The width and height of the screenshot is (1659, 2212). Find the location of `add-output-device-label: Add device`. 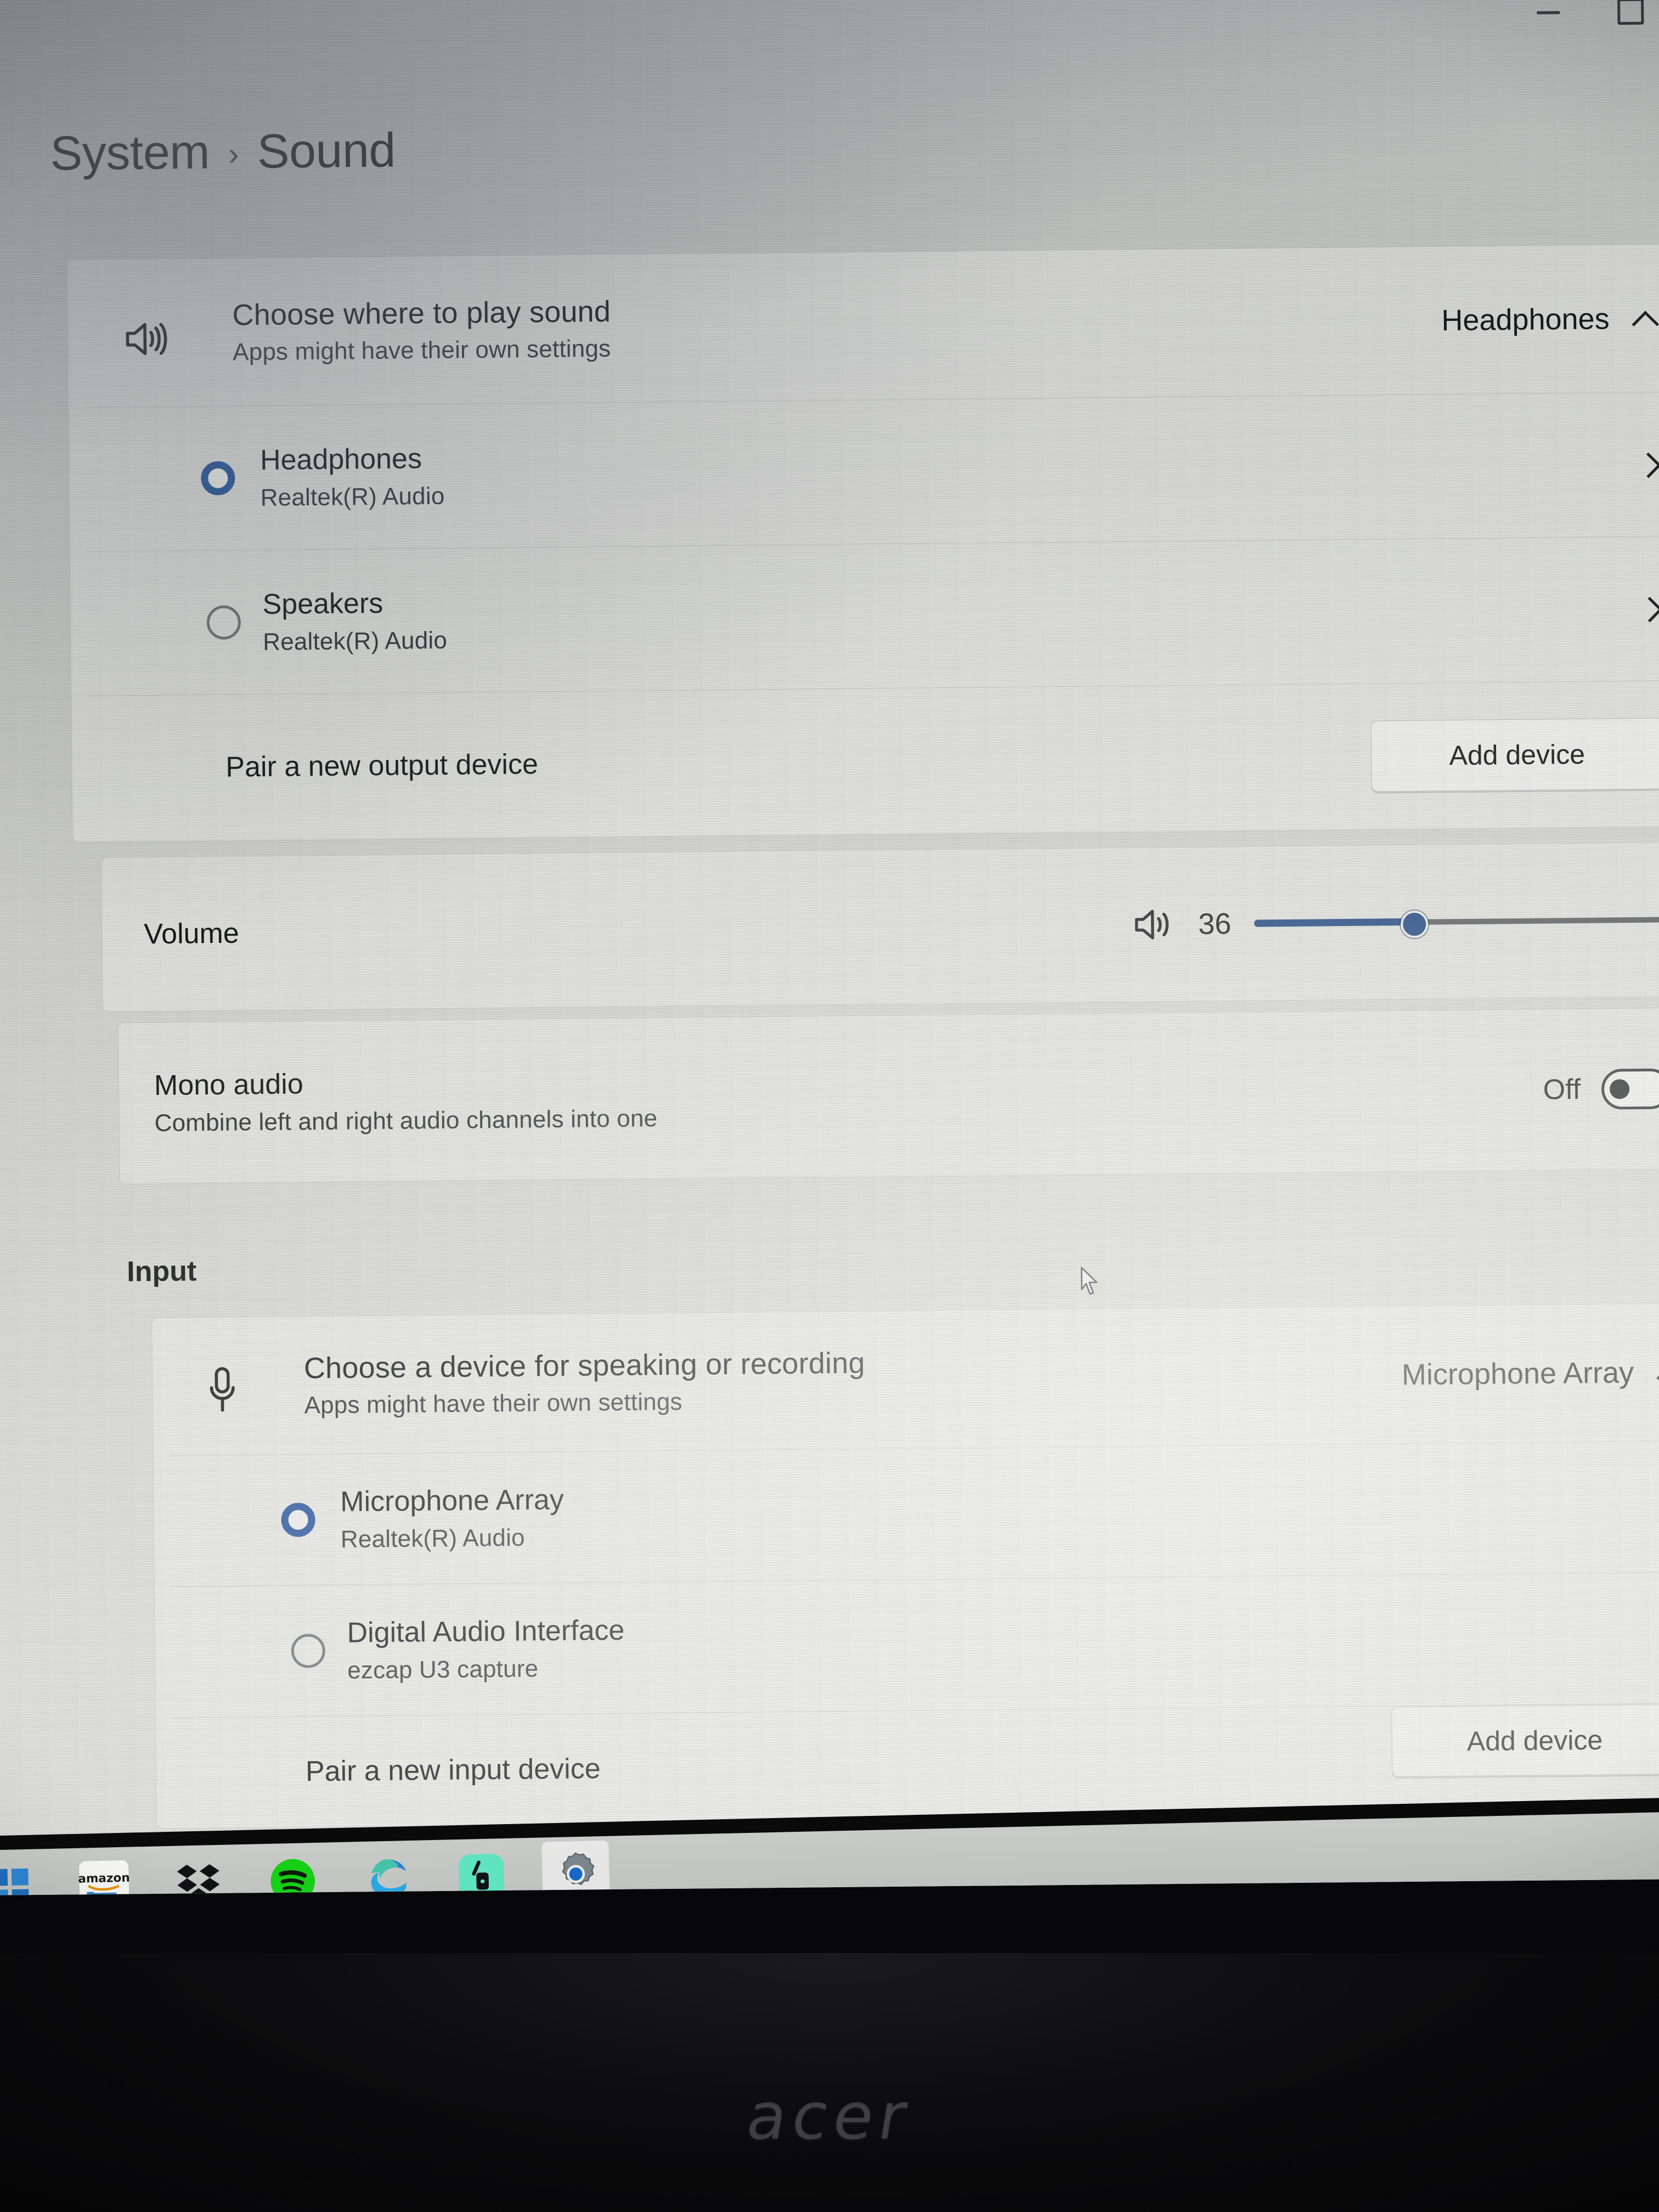

add-output-device-label: Add device is located at coordinates (1517, 754).